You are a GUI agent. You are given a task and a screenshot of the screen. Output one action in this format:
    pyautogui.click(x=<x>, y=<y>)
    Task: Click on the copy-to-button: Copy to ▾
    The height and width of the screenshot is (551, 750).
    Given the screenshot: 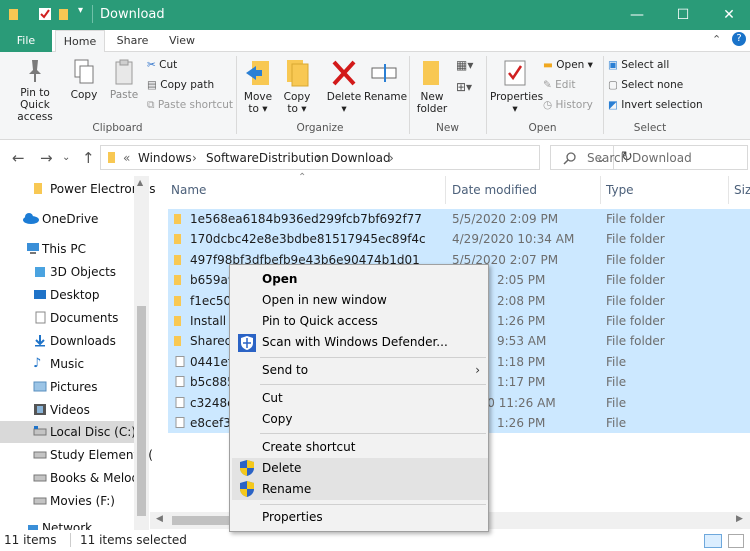 What is the action you would take?
    pyautogui.click(x=297, y=86)
    